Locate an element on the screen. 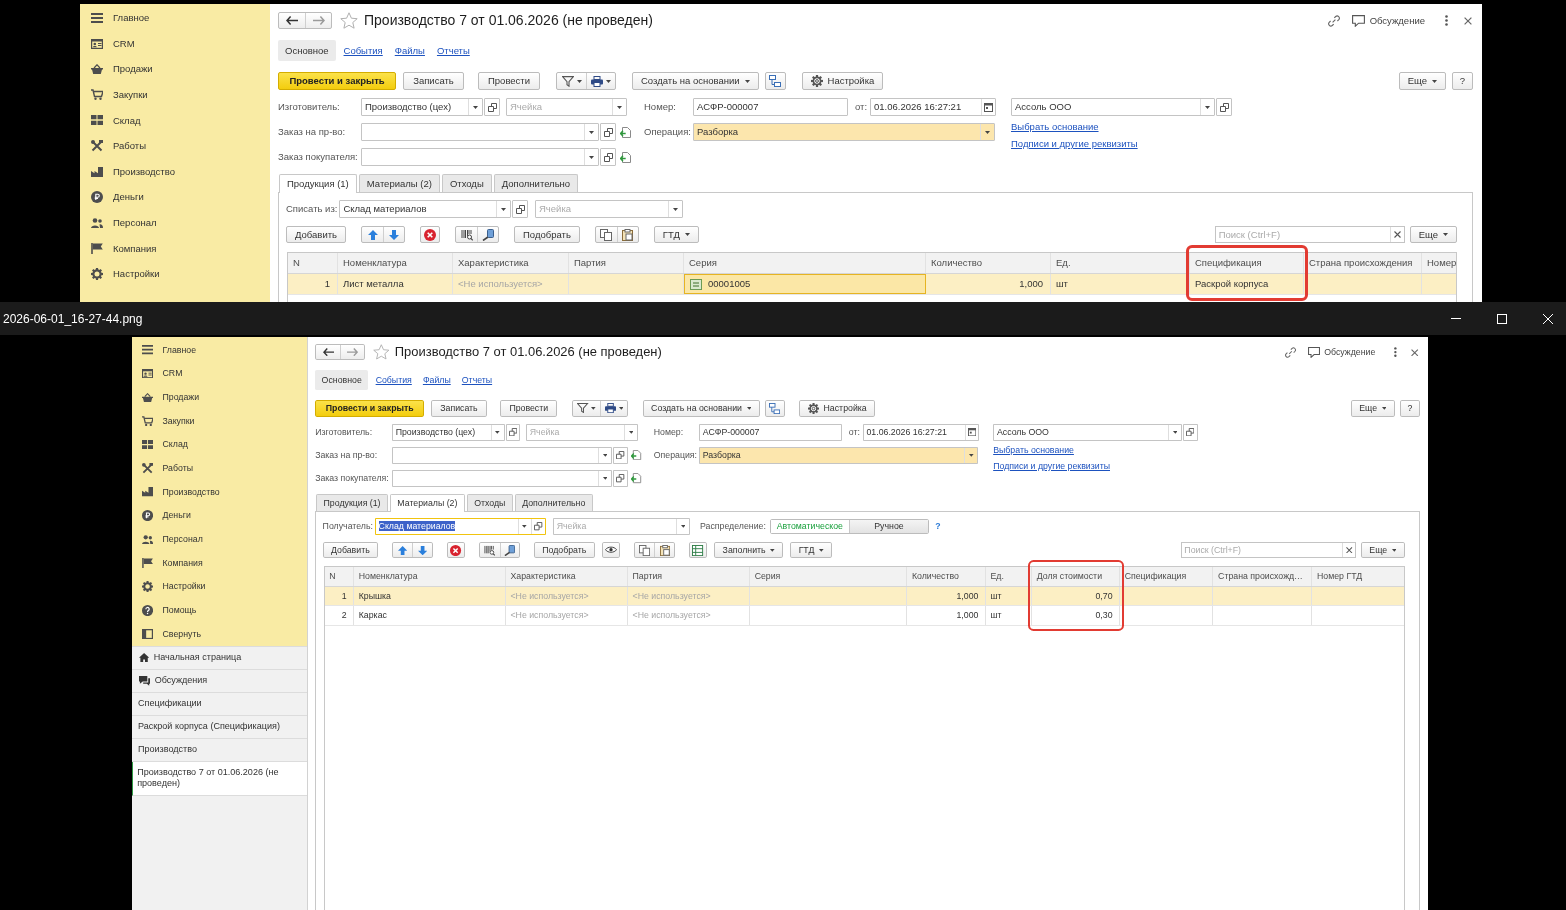 Image resolution: width=1566 pixels, height=910 pixels. sidebar-item: Настройки is located at coordinates (175, 274).